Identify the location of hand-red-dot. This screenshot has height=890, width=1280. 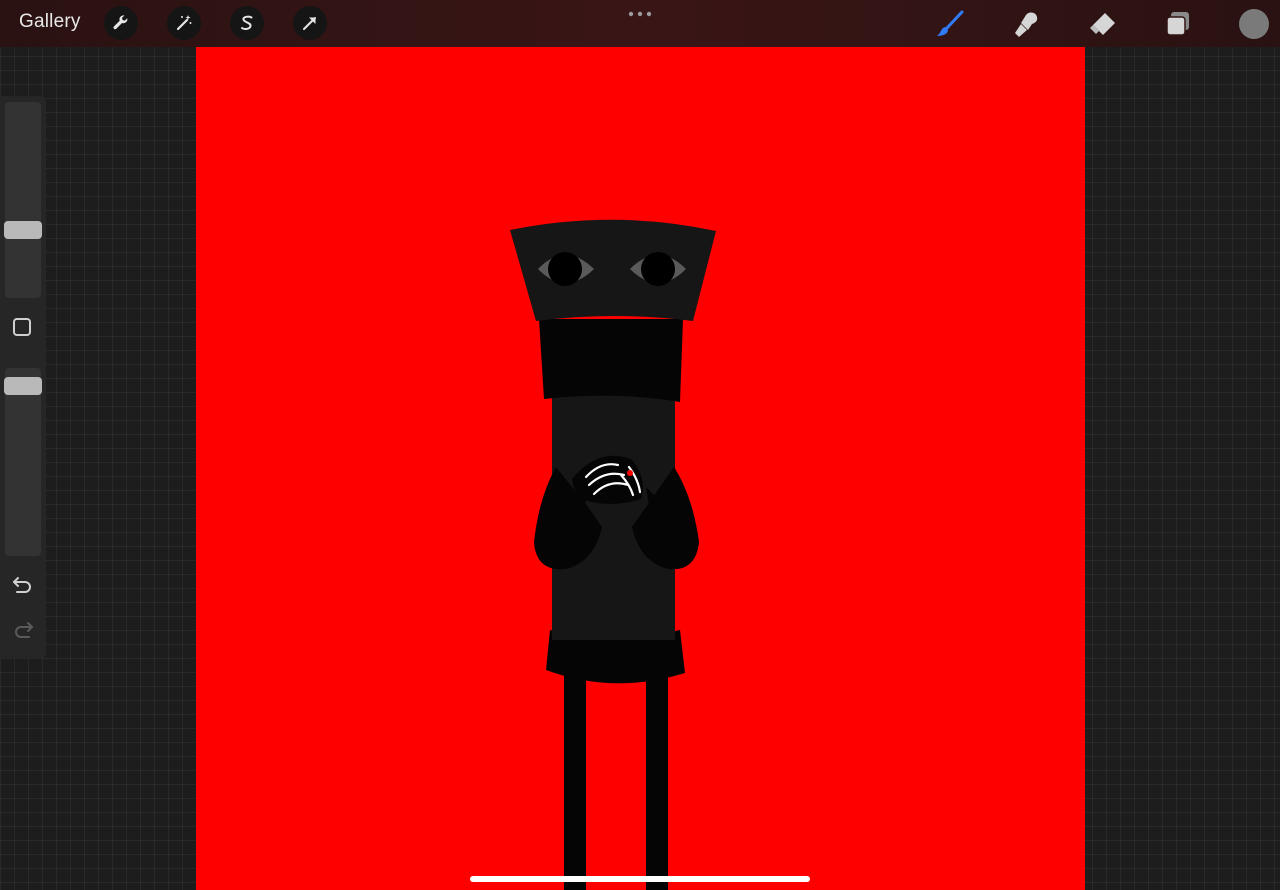
(630, 473).